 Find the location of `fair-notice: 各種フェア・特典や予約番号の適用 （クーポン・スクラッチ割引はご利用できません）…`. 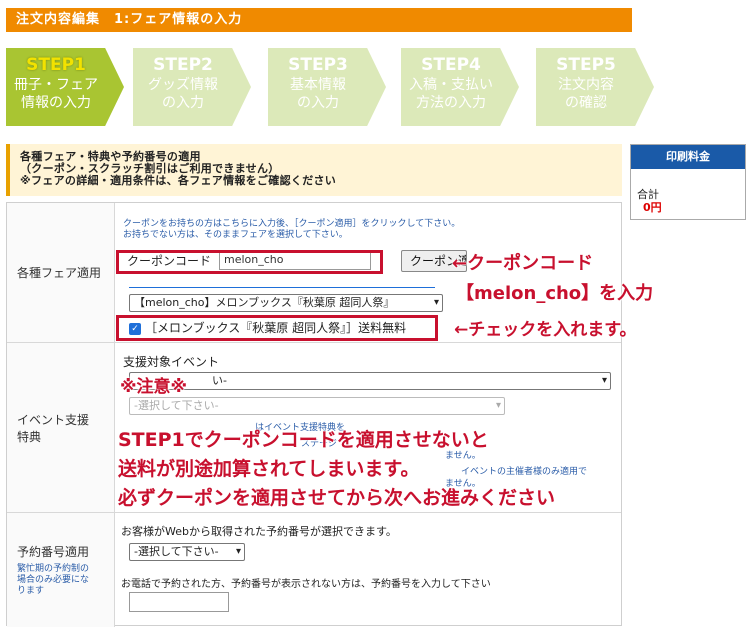

fair-notice: 各種フェア・特典や予約番号の適用 （クーポン・スクラッチ割引はご利用できません）… is located at coordinates (314, 170).